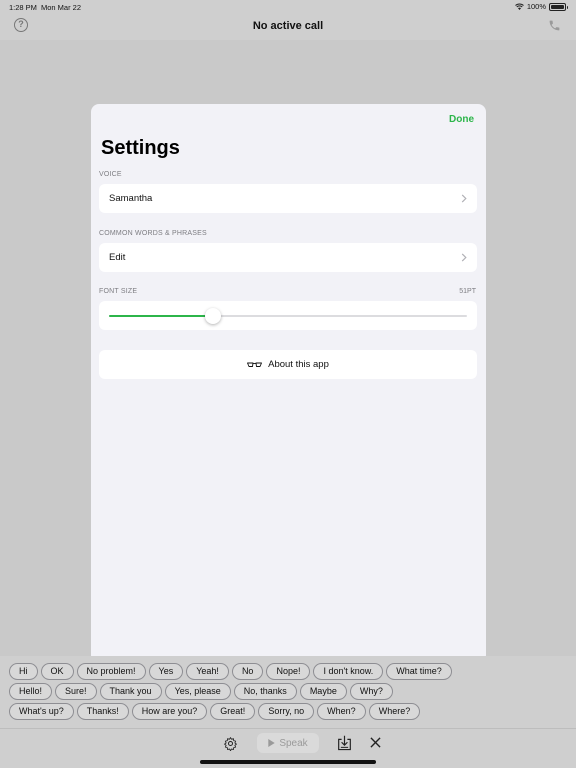  What do you see at coordinates (288, 198) in the screenshot?
I see `voice-row: Samantha` at bounding box center [288, 198].